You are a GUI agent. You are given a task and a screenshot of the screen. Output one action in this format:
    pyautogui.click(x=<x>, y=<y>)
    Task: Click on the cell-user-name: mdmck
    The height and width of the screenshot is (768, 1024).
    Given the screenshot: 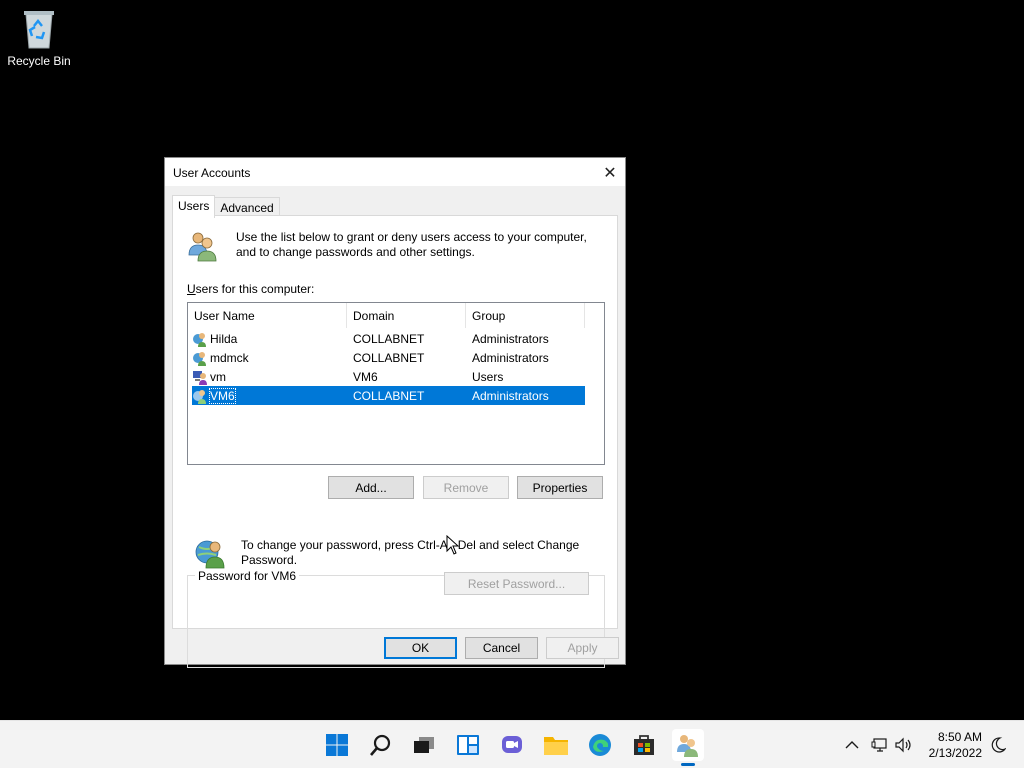 What is the action you would take?
    pyautogui.click(x=269, y=358)
    